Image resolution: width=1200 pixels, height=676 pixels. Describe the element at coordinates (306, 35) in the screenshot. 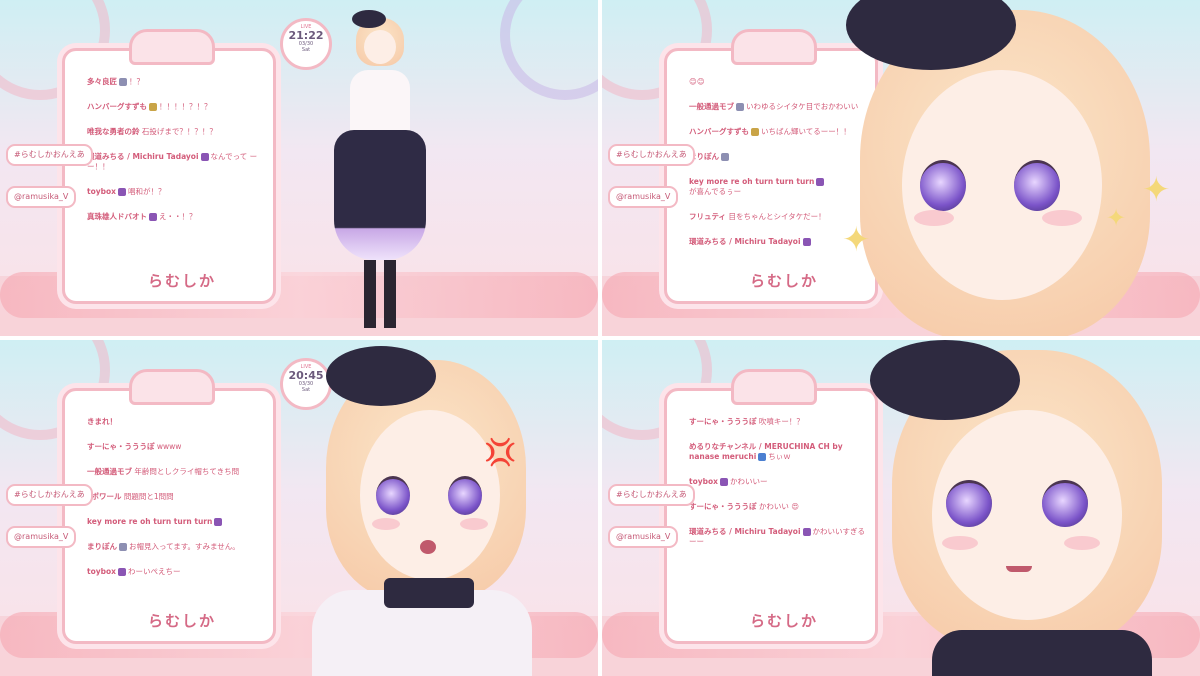

I see `clock-time: 21:22` at that location.